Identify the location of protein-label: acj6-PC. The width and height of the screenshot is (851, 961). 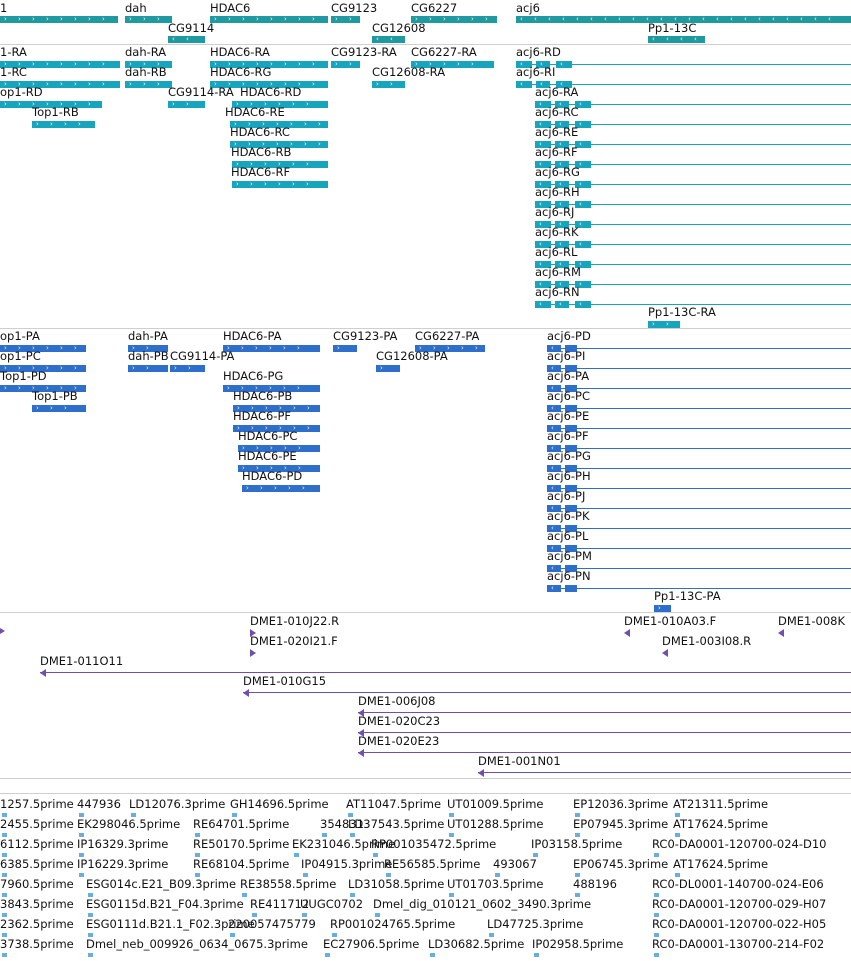
(568, 396).